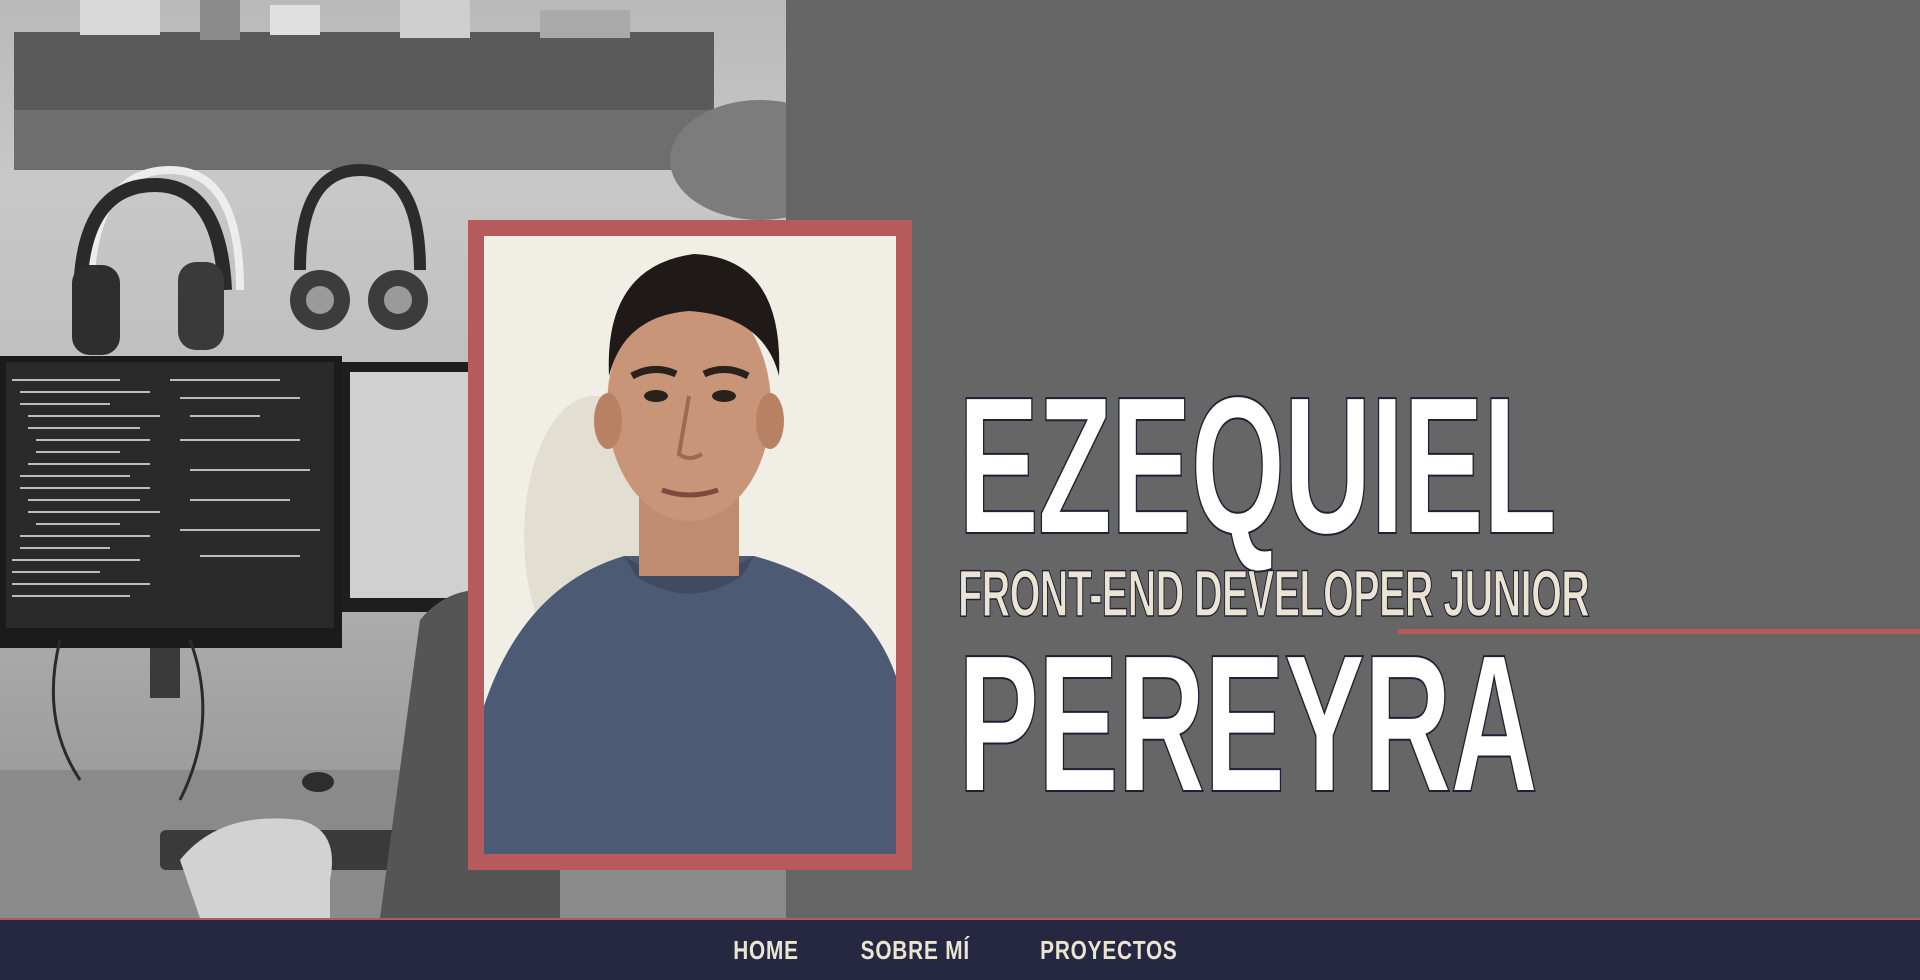 This screenshot has width=1920, height=980. I want to click on nav-link-proyectos: PROYECTOS, so click(1109, 950).